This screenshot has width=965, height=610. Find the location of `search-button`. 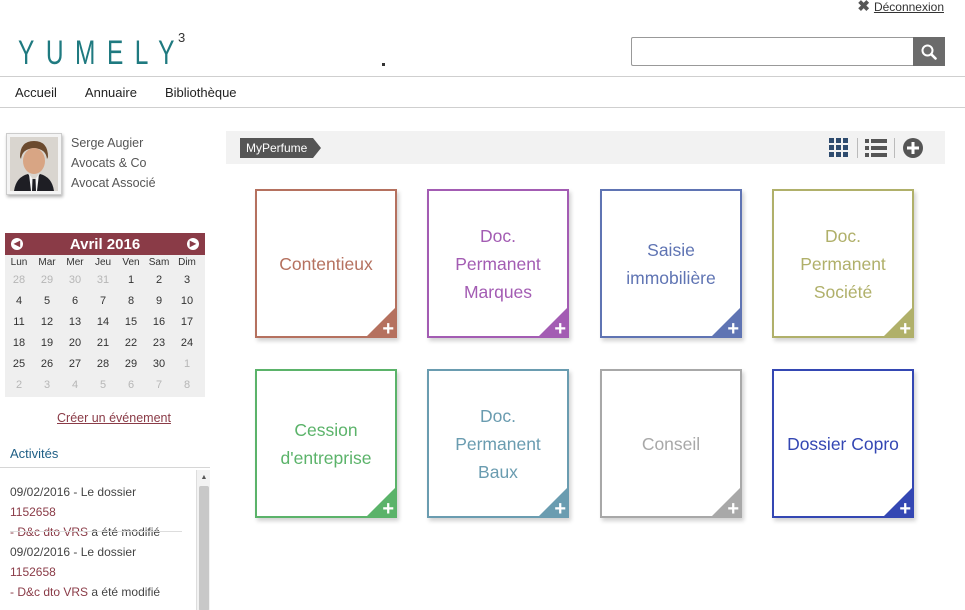

search-button is located at coordinates (929, 51).